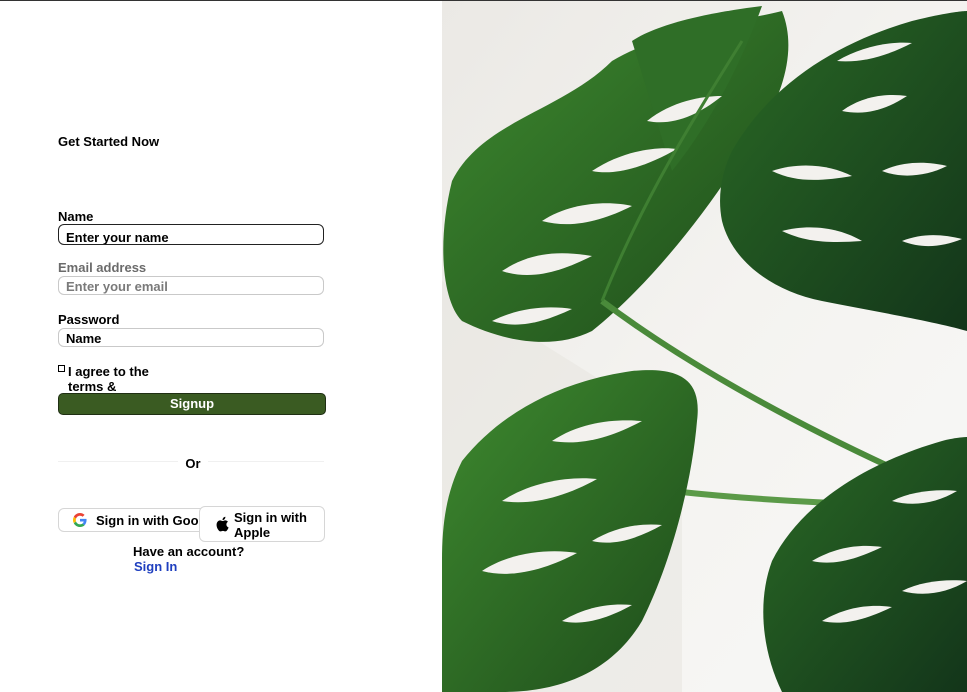  Describe the element at coordinates (270, 525) in the screenshot. I see `apple-signin-label: Sign in with Apple` at that location.